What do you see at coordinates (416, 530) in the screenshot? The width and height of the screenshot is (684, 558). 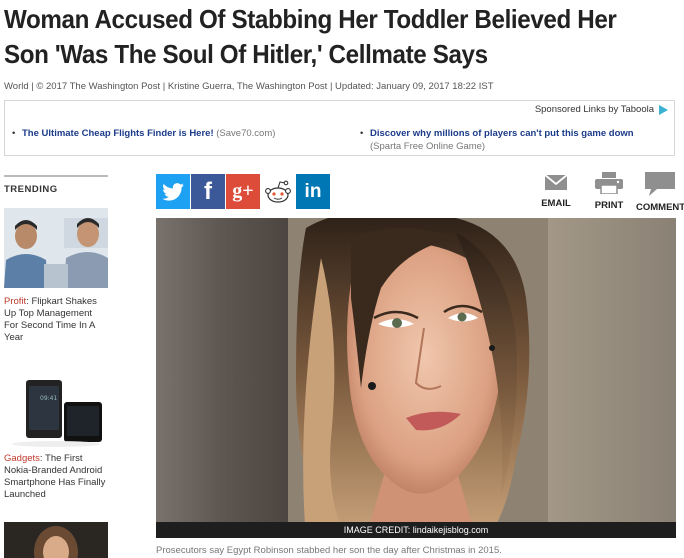 I see `image-credit-bar: IMAGE CREDIT: lindaikejisblog.com` at bounding box center [416, 530].